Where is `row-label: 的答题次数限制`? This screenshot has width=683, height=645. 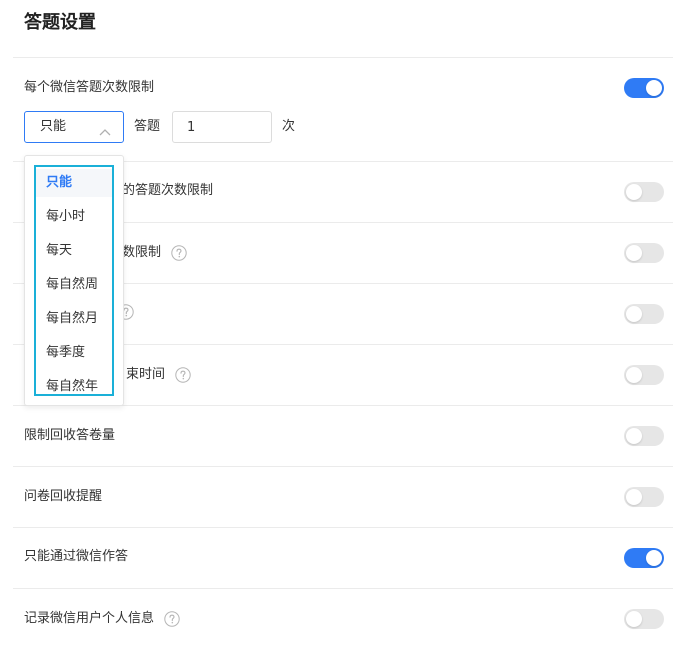 row-label: 的答题次数限制 is located at coordinates (168, 190).